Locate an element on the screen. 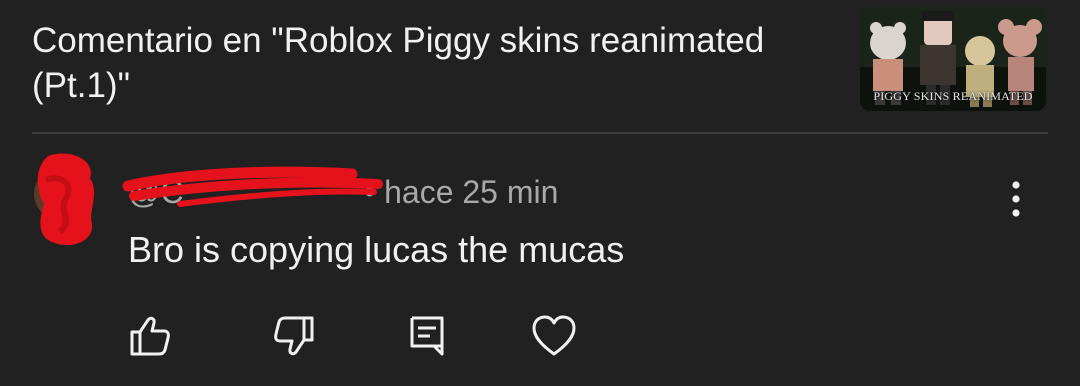 This screenshot has height=386, width=1080. avatar is located at coordinates (65, 200).